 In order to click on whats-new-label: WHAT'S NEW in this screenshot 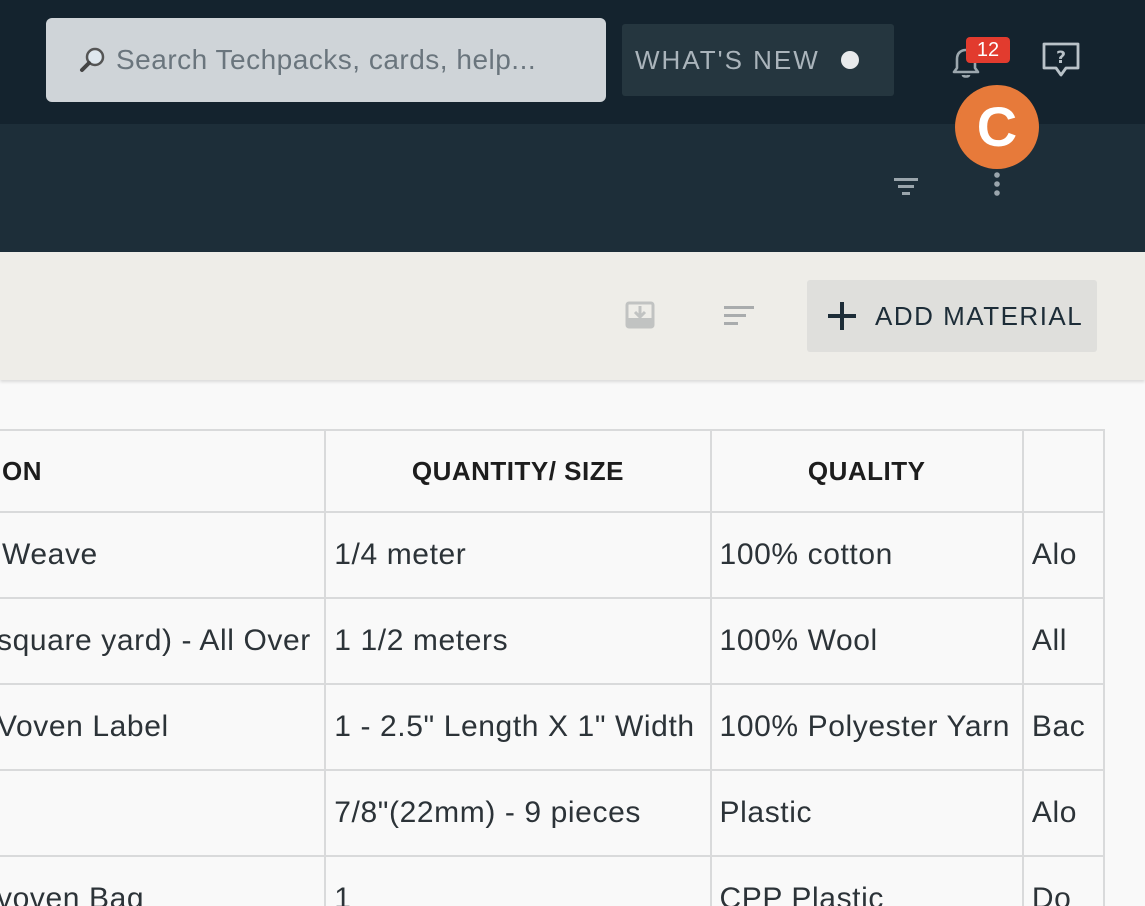, I will do `click(727, 59)`.